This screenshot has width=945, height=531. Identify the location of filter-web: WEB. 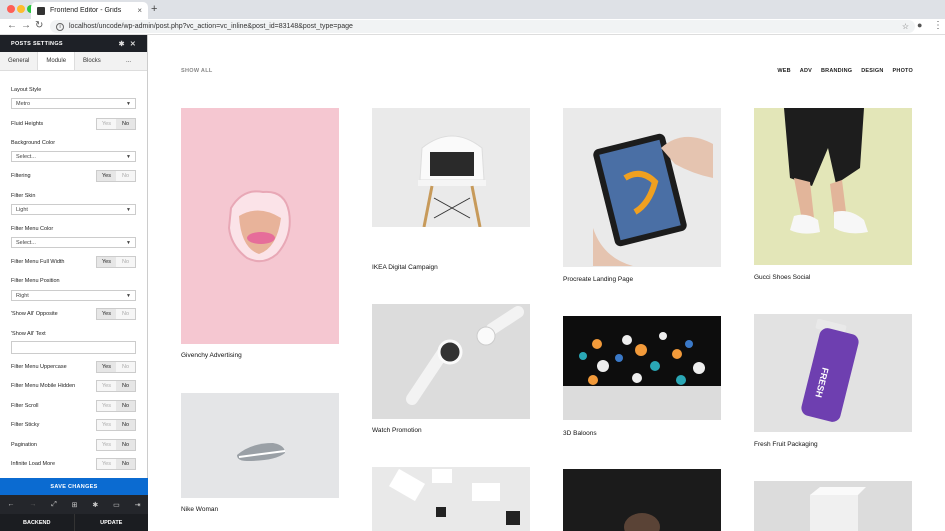
(783, 71).